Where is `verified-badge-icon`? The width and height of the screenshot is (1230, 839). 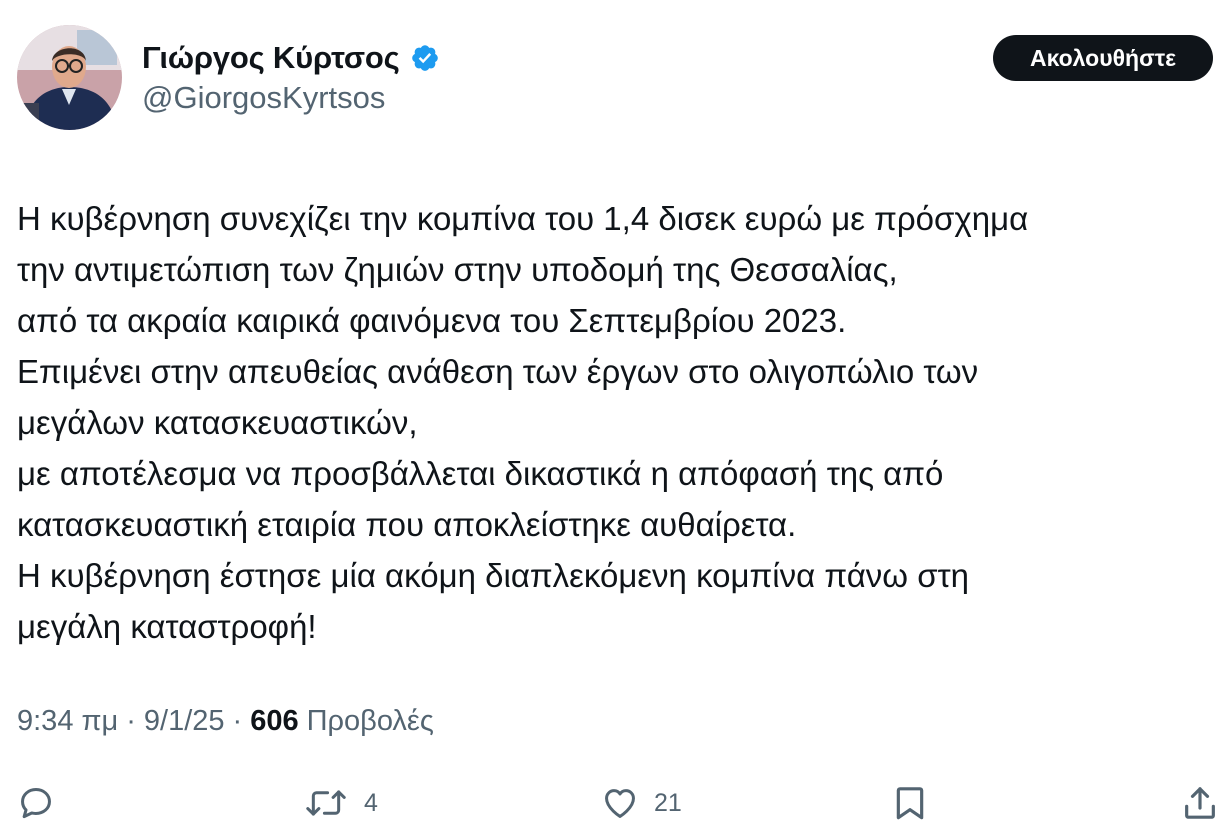
verified-badge-icon is located at coordinates (425, 58).